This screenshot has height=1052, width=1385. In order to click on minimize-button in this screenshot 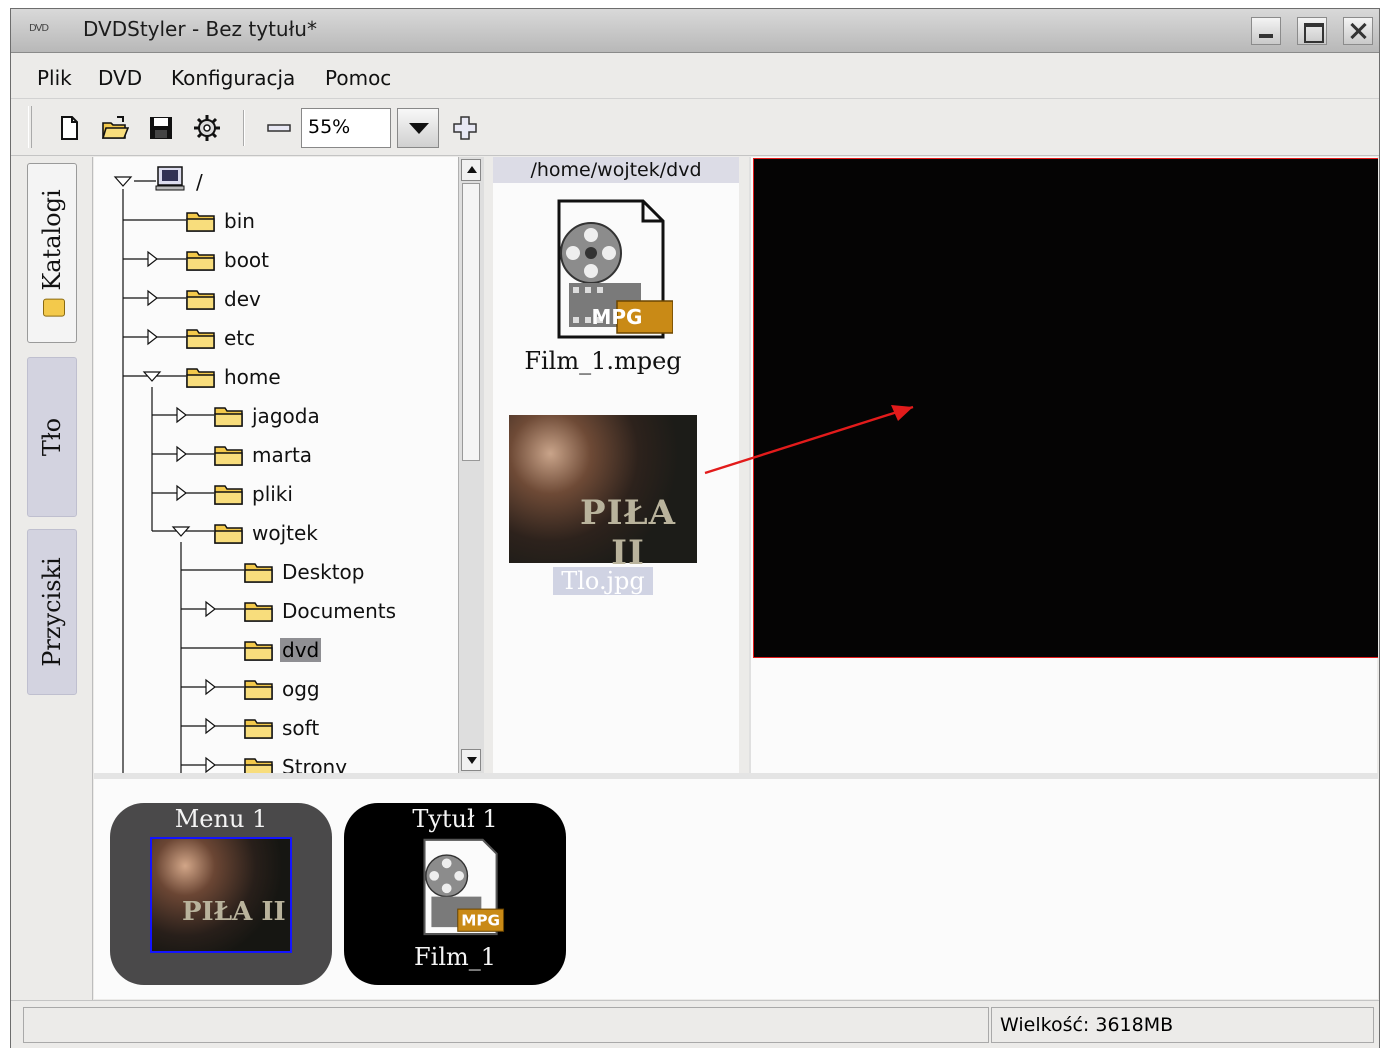, I will do `click(1266, 31)`.